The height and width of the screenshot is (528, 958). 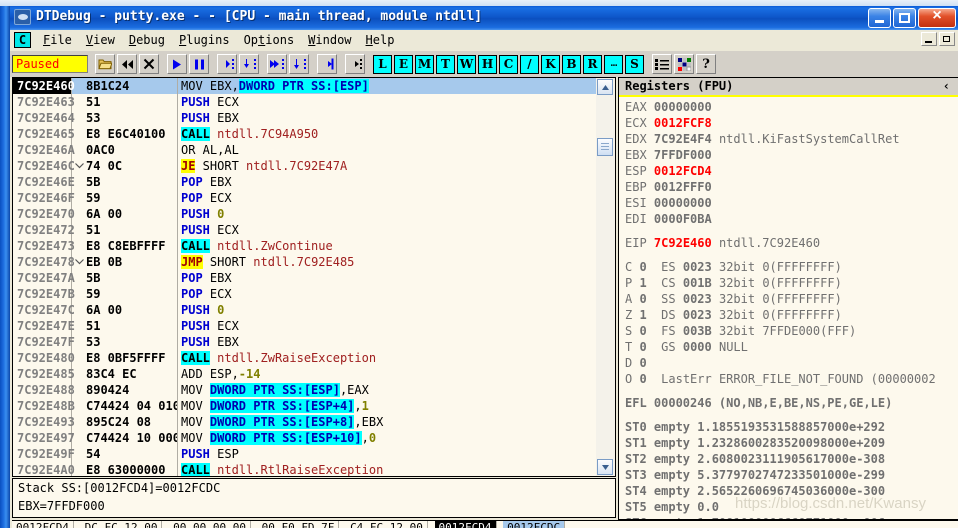 What do you see at coordinates (937, 17) in the screenshot?
I see `close-button` at bounding box center [937, 17].